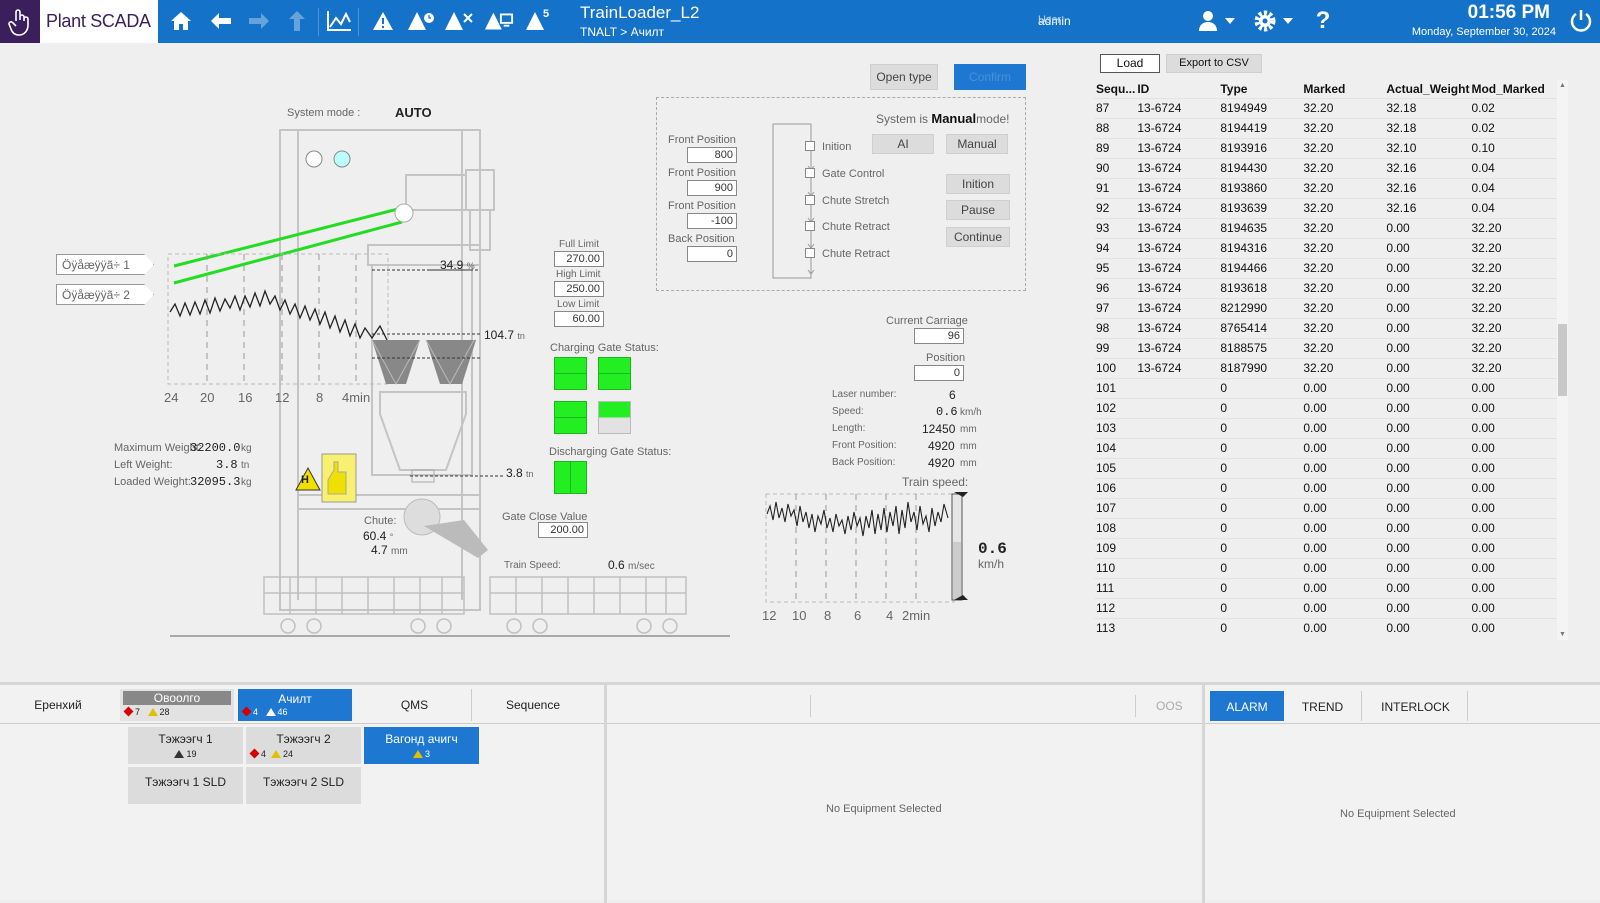 This screenshot has width=1600, height=903. What do you see at coordinates (185, 745) in the screenshot?
I see `subtab-feeder-1: Тэжээгч 1 19` at bounding box center [185, 745].